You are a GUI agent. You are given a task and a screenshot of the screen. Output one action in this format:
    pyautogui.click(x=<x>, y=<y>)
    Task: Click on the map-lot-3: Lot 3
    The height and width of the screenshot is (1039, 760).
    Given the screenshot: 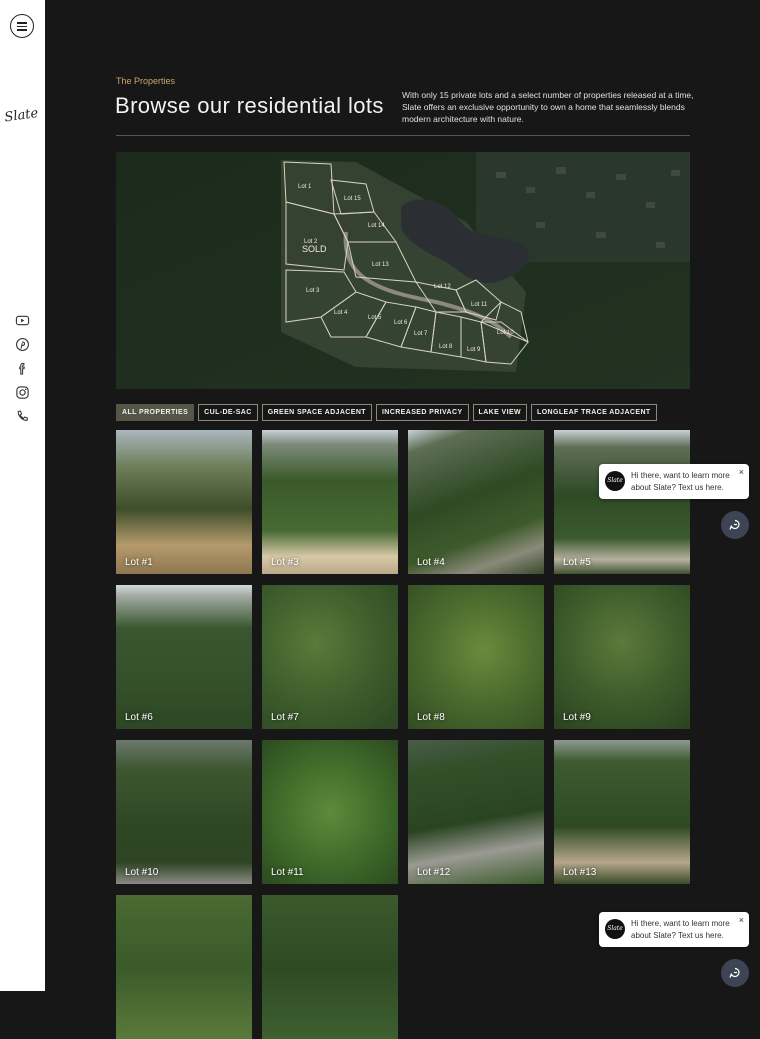 What is the action you would take?
    pyautogui.click(x=313, y=291)
    